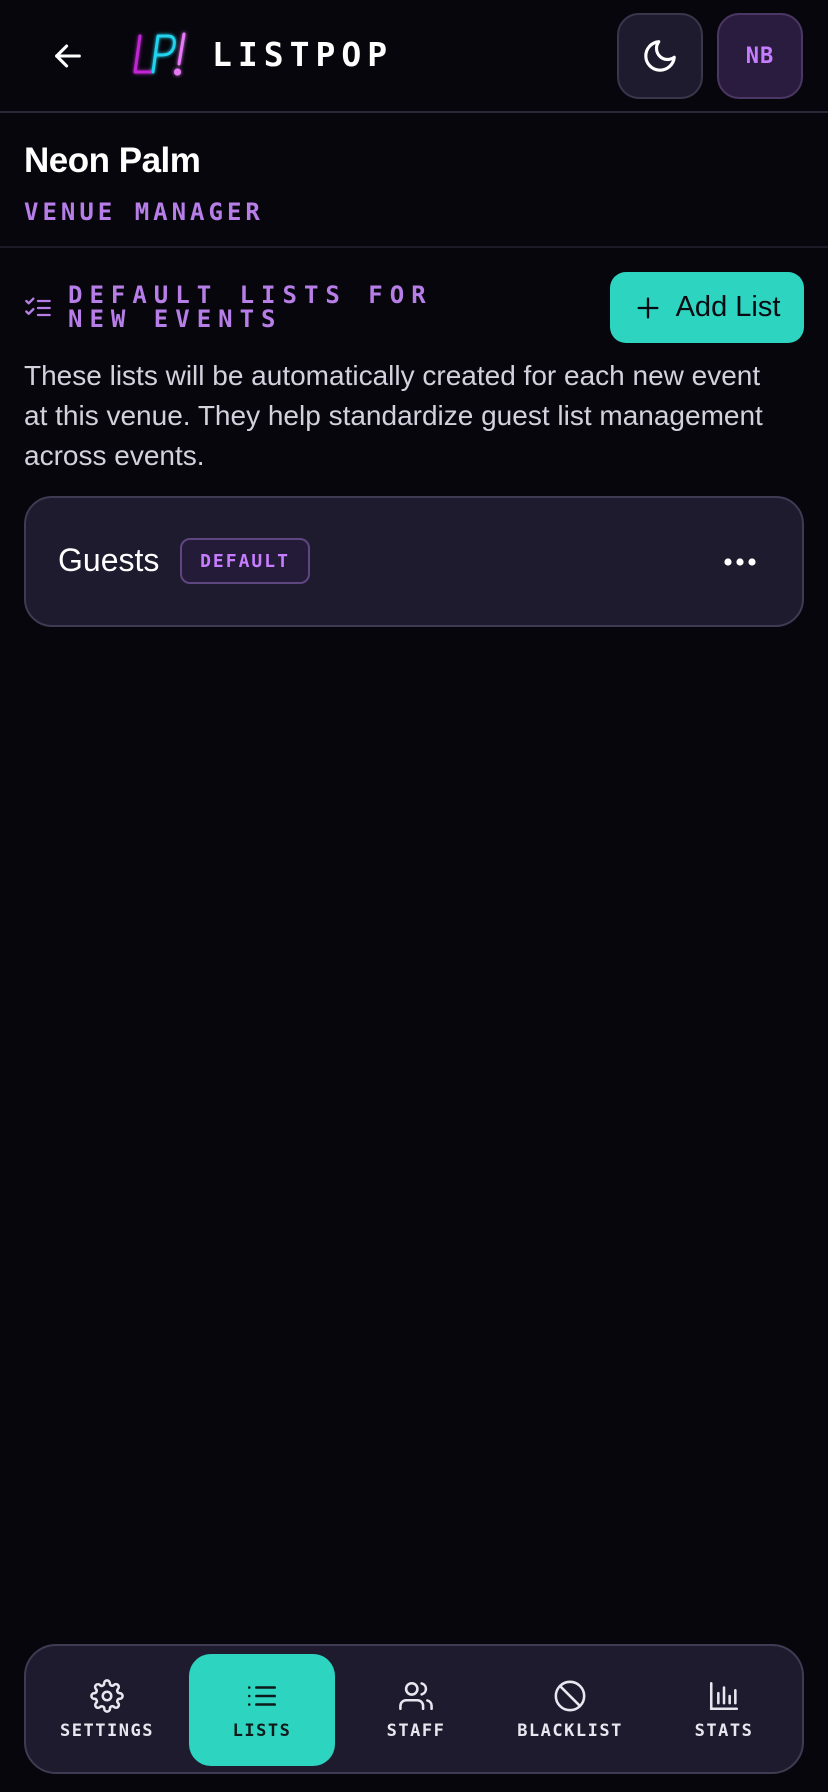 This screenshot has height=1792, width=828. I want to click on venue-name: Neon Palm, so click(112, 160).